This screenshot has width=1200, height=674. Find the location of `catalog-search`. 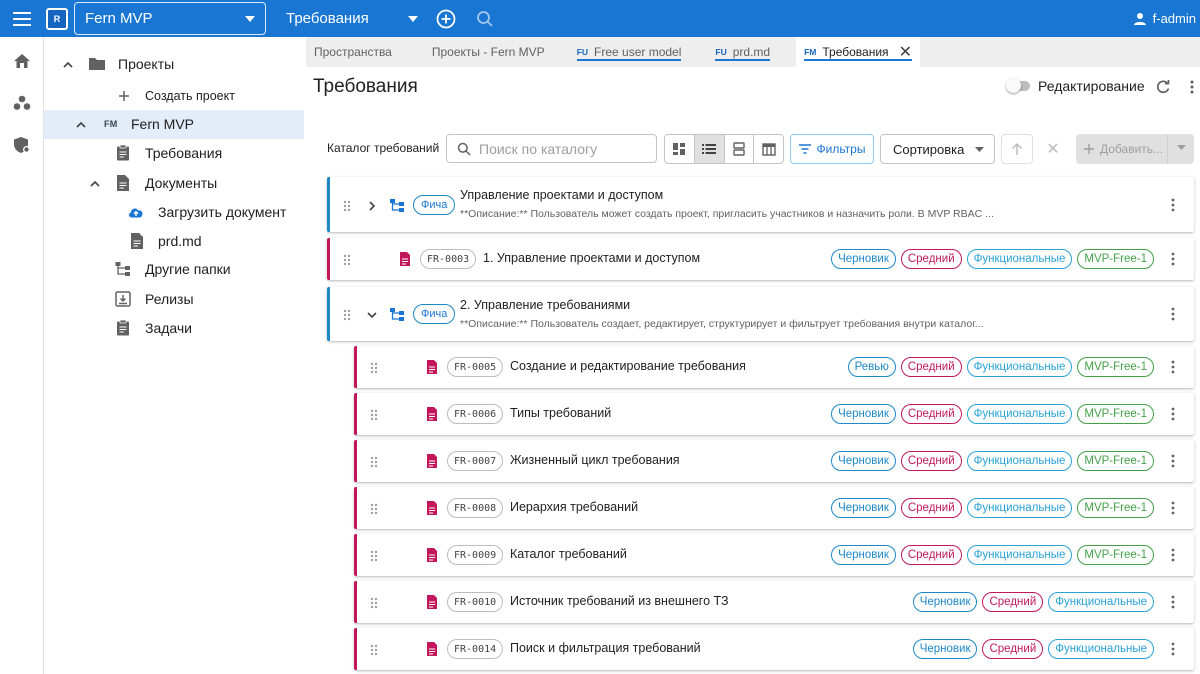

catalog-search is located at coordinates (551, 148).